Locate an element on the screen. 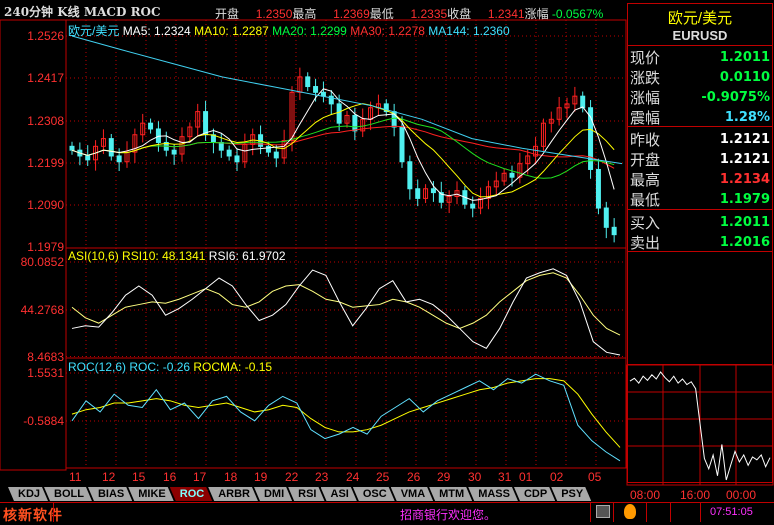  roc-legend: ROC(12,6) ROC: -0.26 ROCMA: -0.15 is located at coordinates (170, 367).